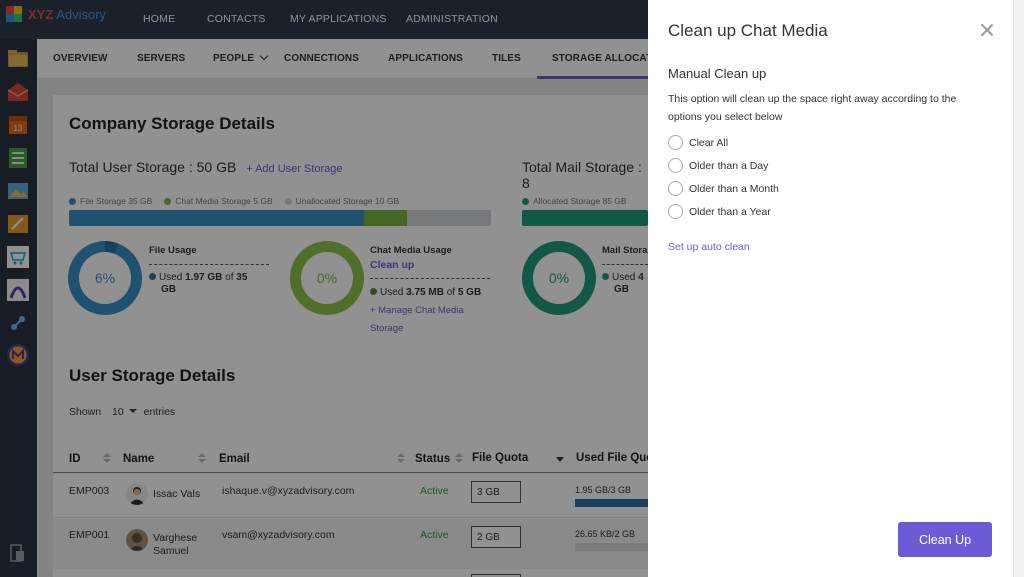 The image size is (1024, 577). I want to click on option-older-than-day: Older than a Day, so click(718, 165).